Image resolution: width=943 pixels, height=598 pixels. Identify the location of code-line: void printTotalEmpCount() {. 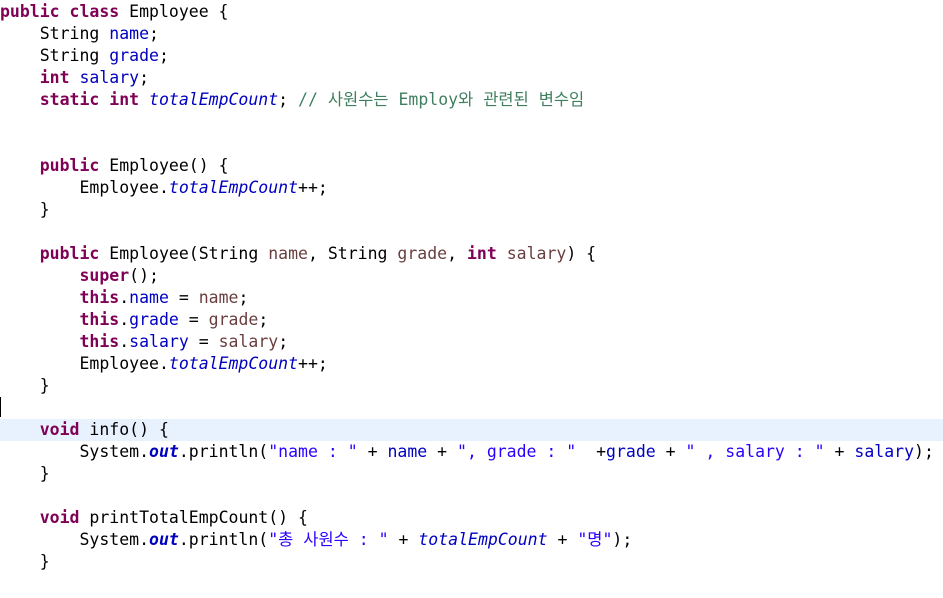
(471, 518).